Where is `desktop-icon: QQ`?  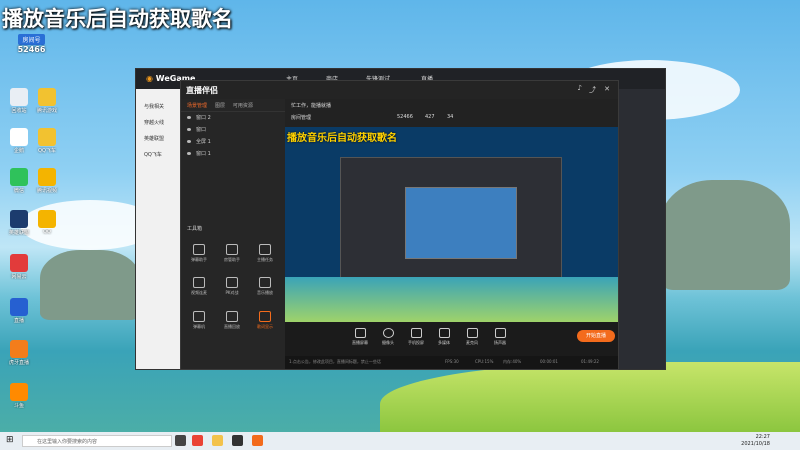
desktop-icon: QQ is located at coordinates (47, 222).